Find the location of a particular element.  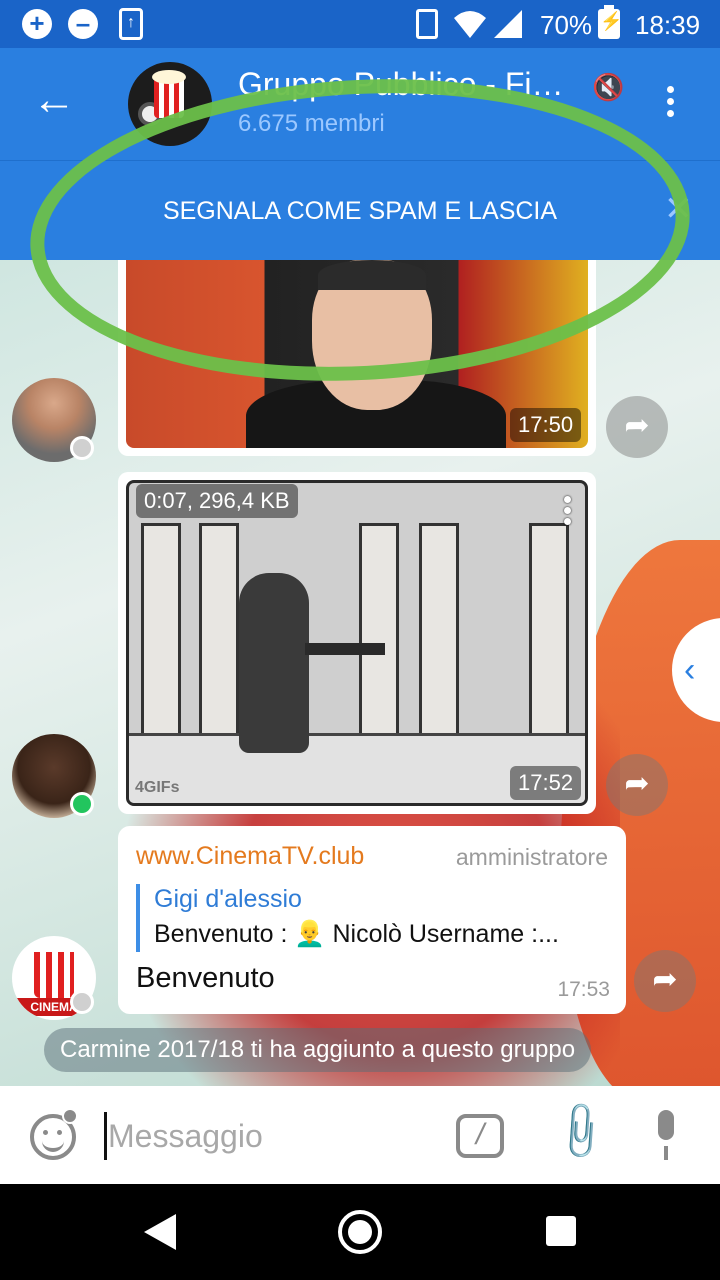

bot-command-icon: / is located at coordinates (480, 1136).